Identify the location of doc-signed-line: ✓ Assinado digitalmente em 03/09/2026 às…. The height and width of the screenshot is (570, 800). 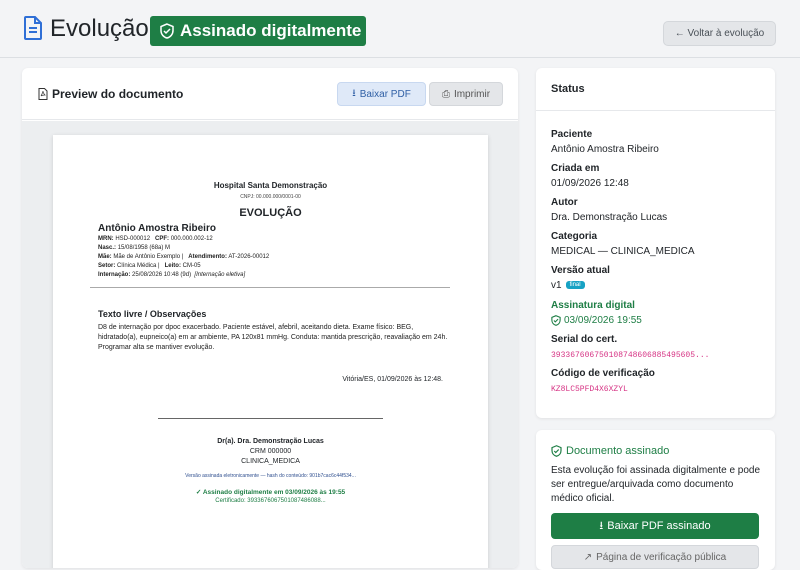
(270, 492).